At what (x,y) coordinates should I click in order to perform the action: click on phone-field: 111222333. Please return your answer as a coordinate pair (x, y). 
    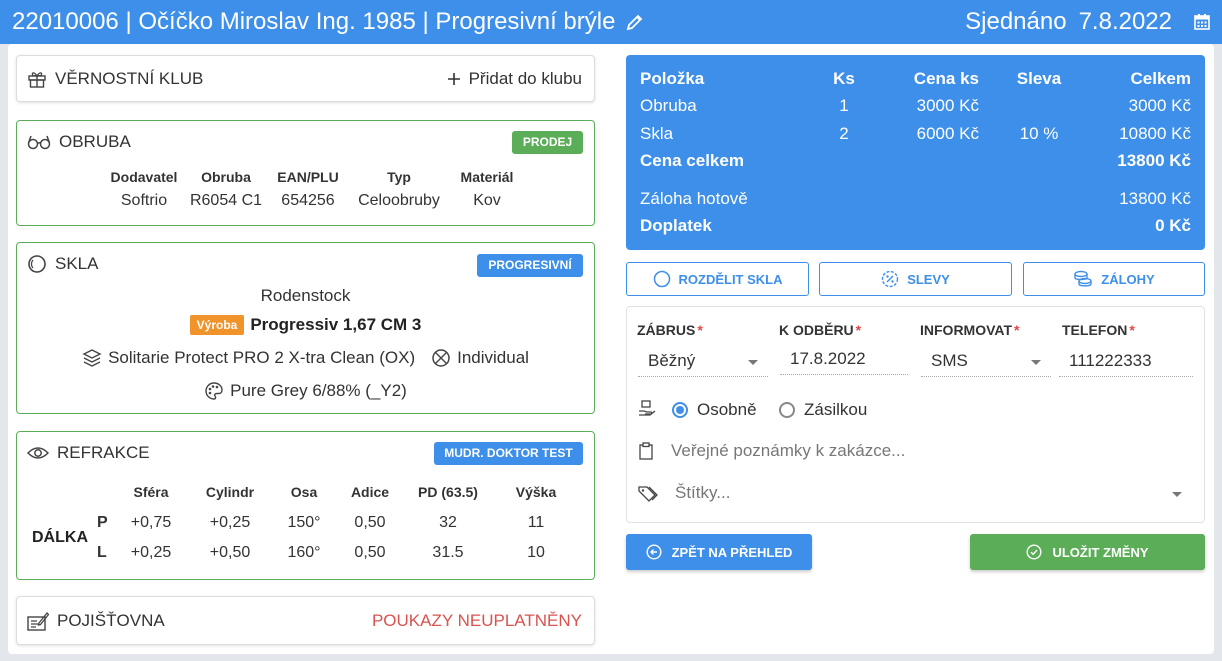
    Looking at the image, I should click on (1126, 363).